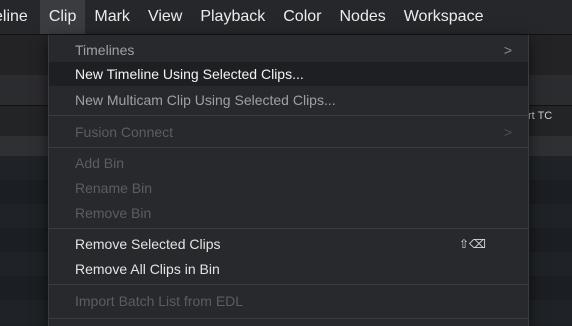 This screenshot has width=572, height=326. Describe the element at coordinates (124, 132) in the screenshot. I see `menu-item-label: Fusion Connect` at that location.